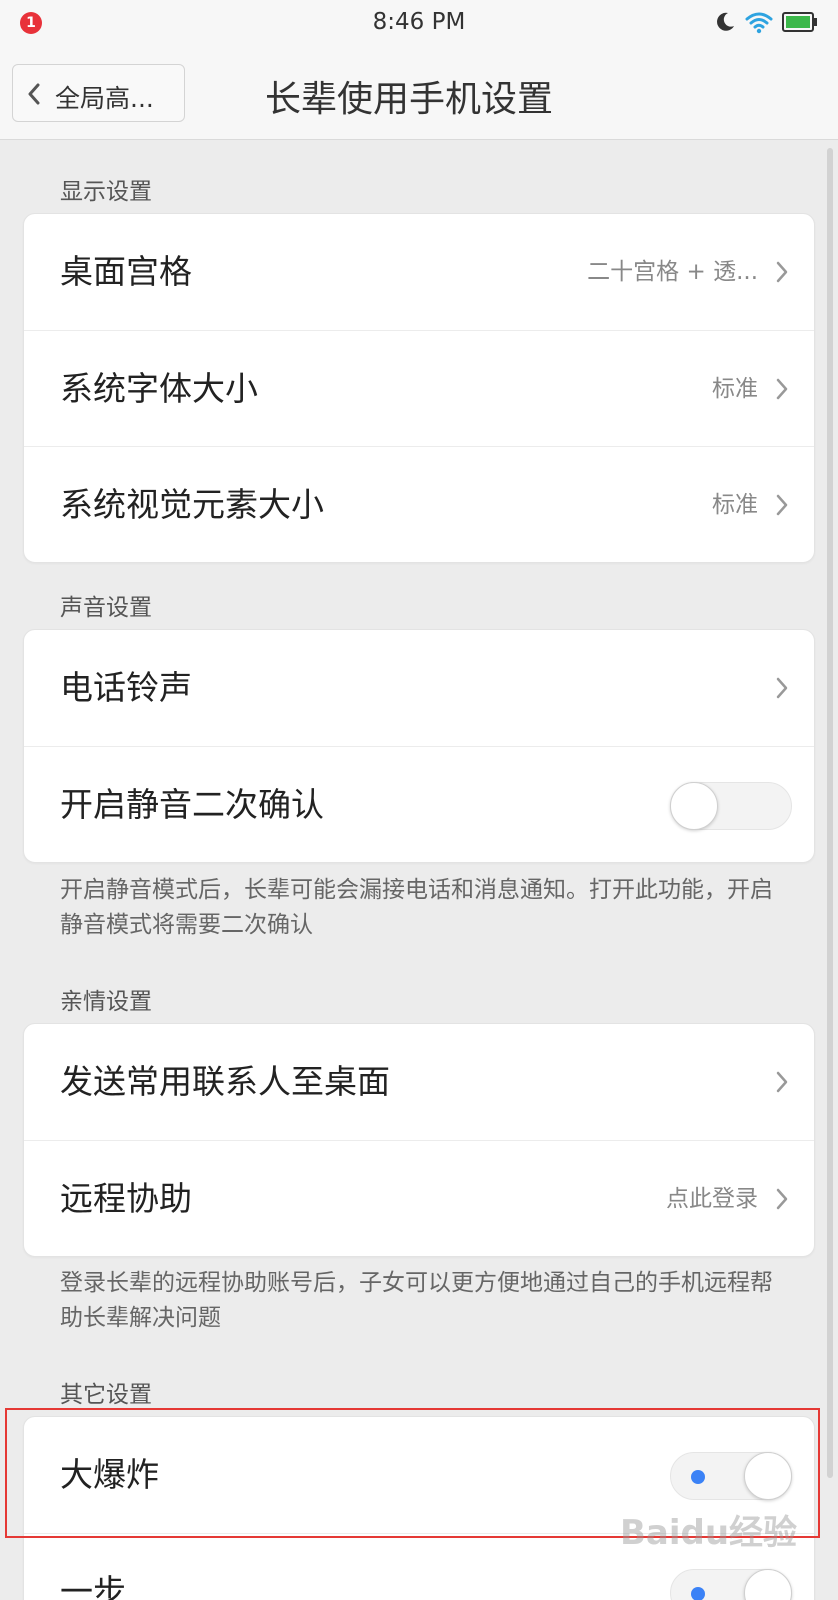 This screenshot has height=1600, width=838. Describe the element at coordinates (698, 1593) in the screenshot. I see `toggle-dot` at that location.